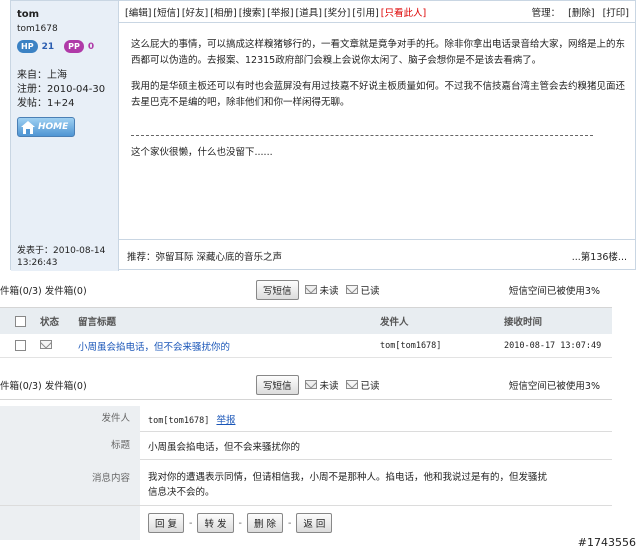 The width and height of the screenshot is (640, 553). Describe the element at coordinates (20, 321) in the screenshot. I see `select-all-checkbox` at that location.